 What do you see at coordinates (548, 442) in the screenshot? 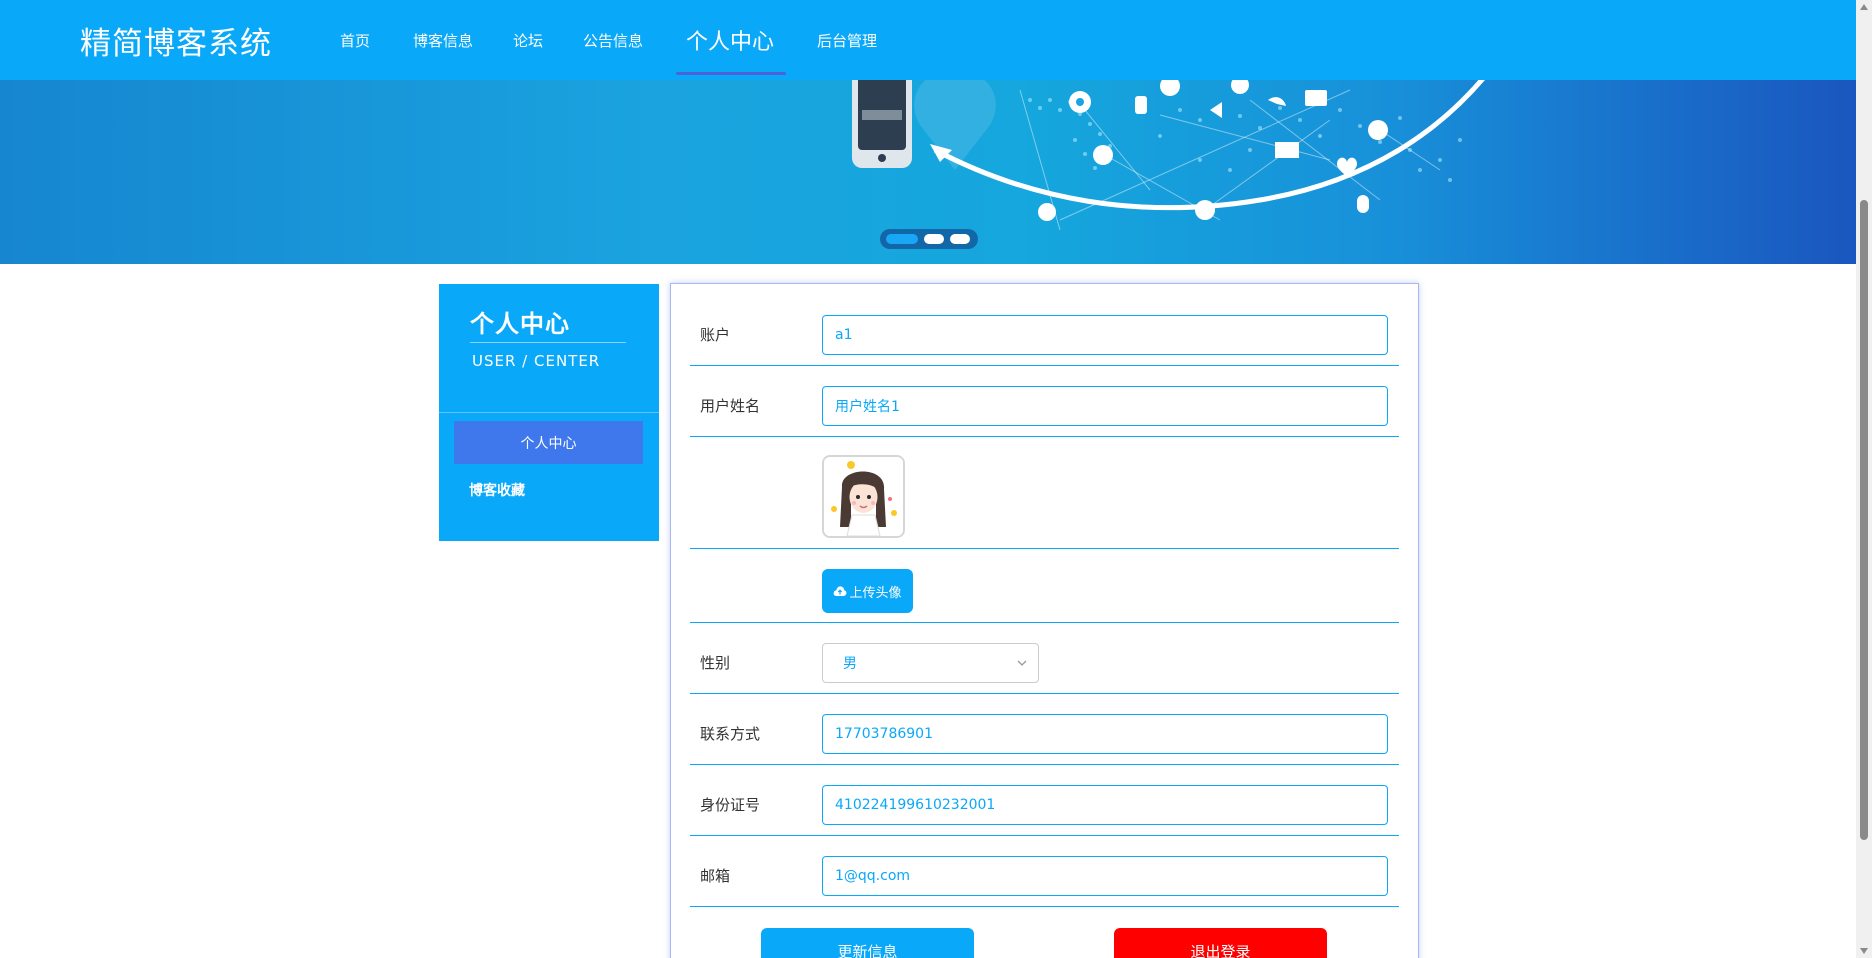
I see `sidebar-item-user-center: 个人中心` at bounding box center [548, 442].